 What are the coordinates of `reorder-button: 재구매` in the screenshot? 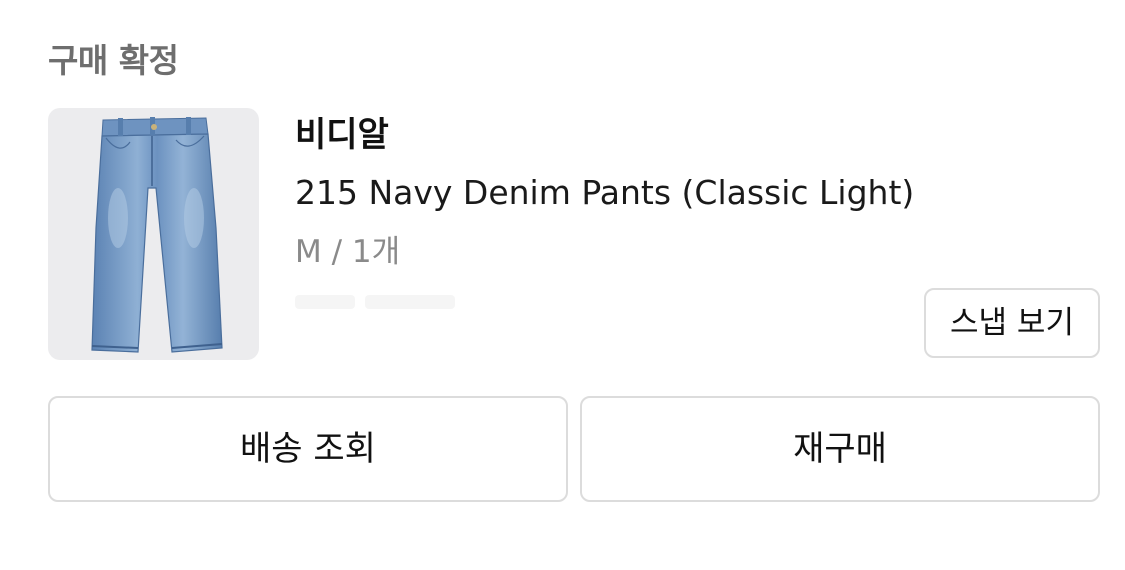 It's located at (840, 449).